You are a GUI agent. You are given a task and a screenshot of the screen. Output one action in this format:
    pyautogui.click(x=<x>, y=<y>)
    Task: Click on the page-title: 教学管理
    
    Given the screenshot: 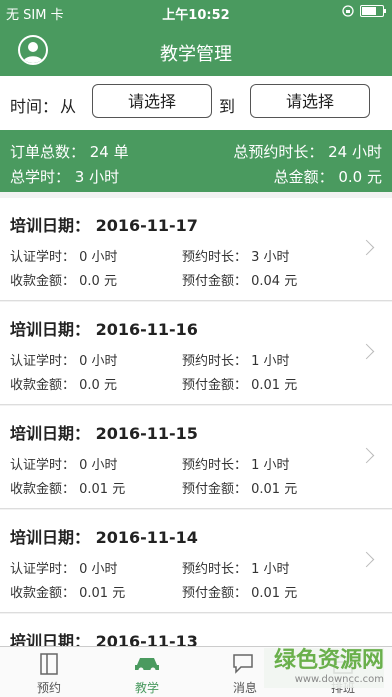 What is the action you would take?
    pyautogui.click(x=196, y=54)
    